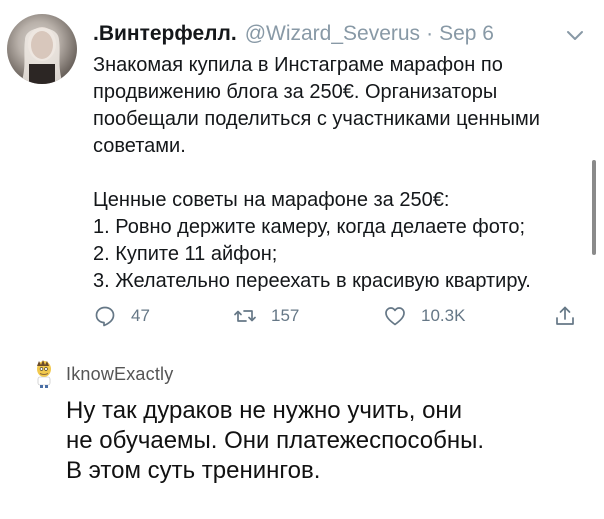  What do you see at coordinates (140, 315) in the screenshot?
I see `reply-count: 47` at bounding box center [140, 315].